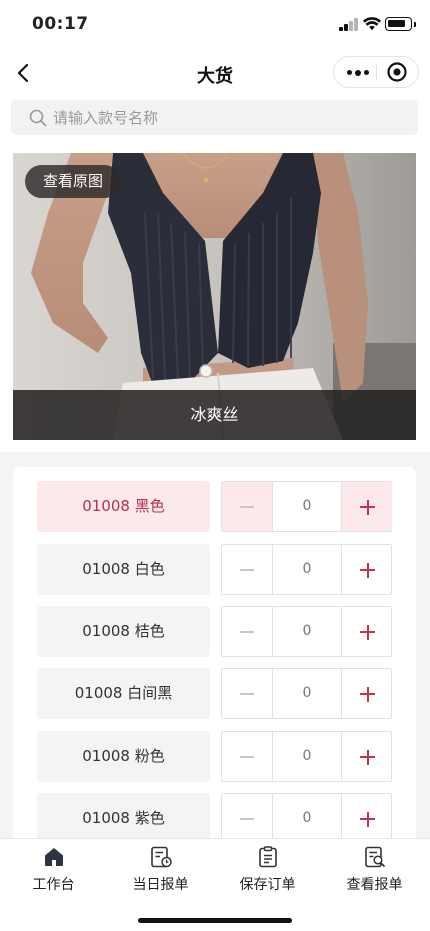 This screenshot has width=430, height=931. What do you see at coordinates (374, 885) in the screenshot?
I see `tab-label: 查看报单` at bounding box center [374, 885].